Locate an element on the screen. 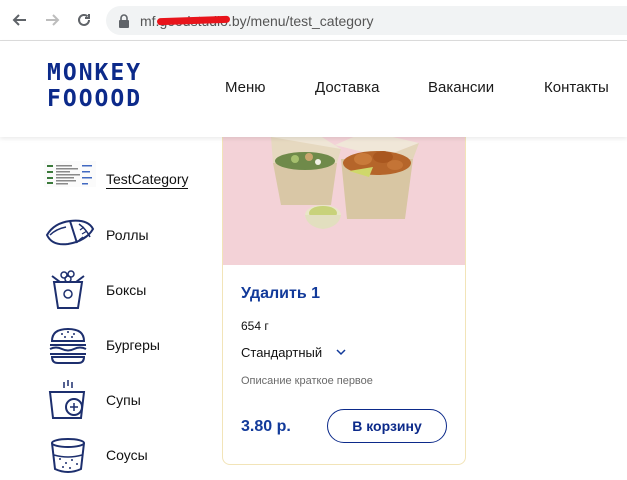 The height and width of the screenshot is (480, 627). sidebar-item-label: Роллы is located at coordinates (127, 235).